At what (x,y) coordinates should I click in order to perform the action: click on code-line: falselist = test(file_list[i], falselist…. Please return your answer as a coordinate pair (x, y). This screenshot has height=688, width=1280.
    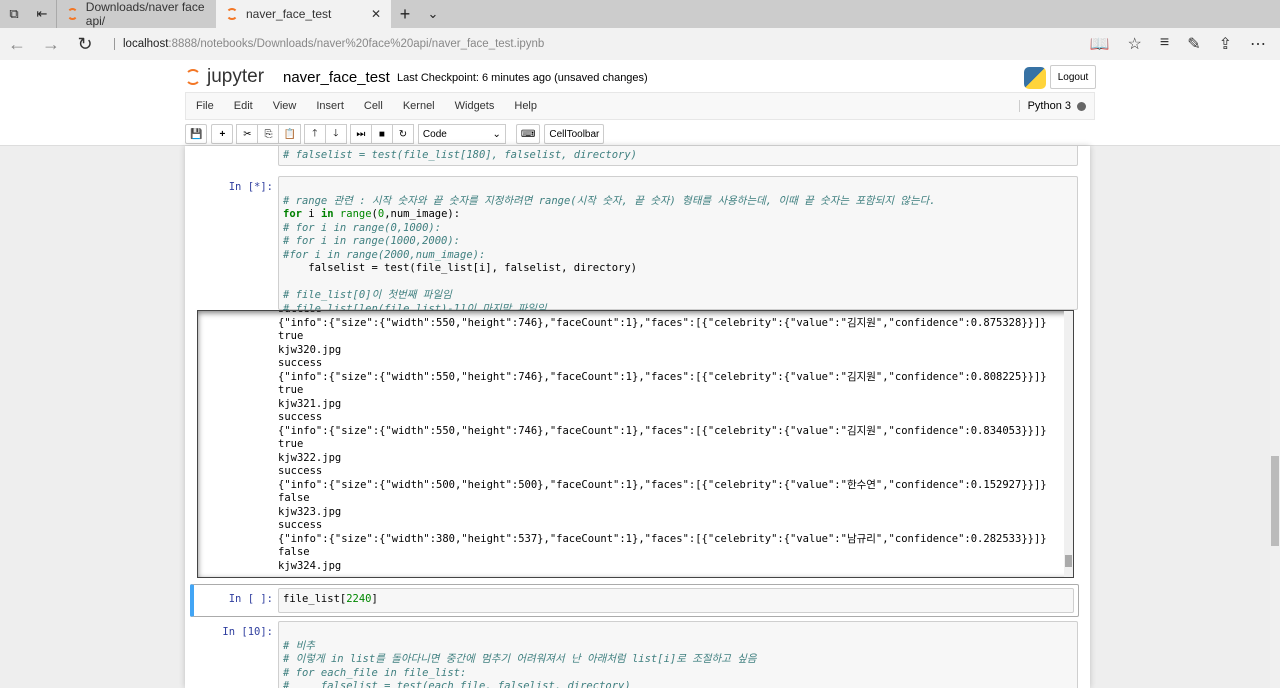
    Looking at the image, I should click on (460, 268).